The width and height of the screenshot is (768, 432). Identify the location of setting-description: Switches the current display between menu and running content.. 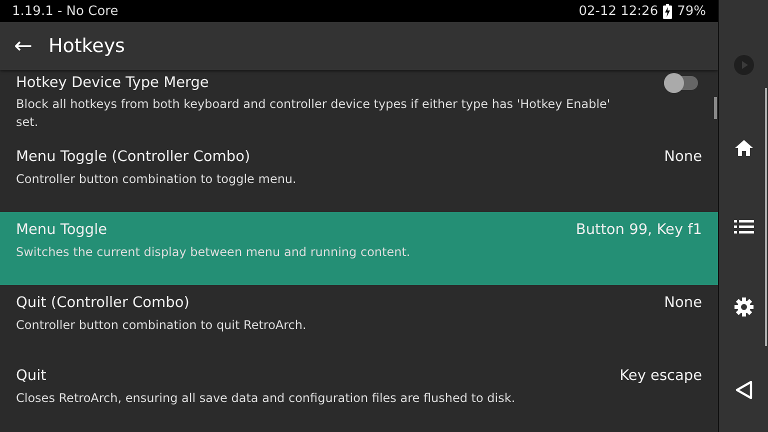
(214, 252).